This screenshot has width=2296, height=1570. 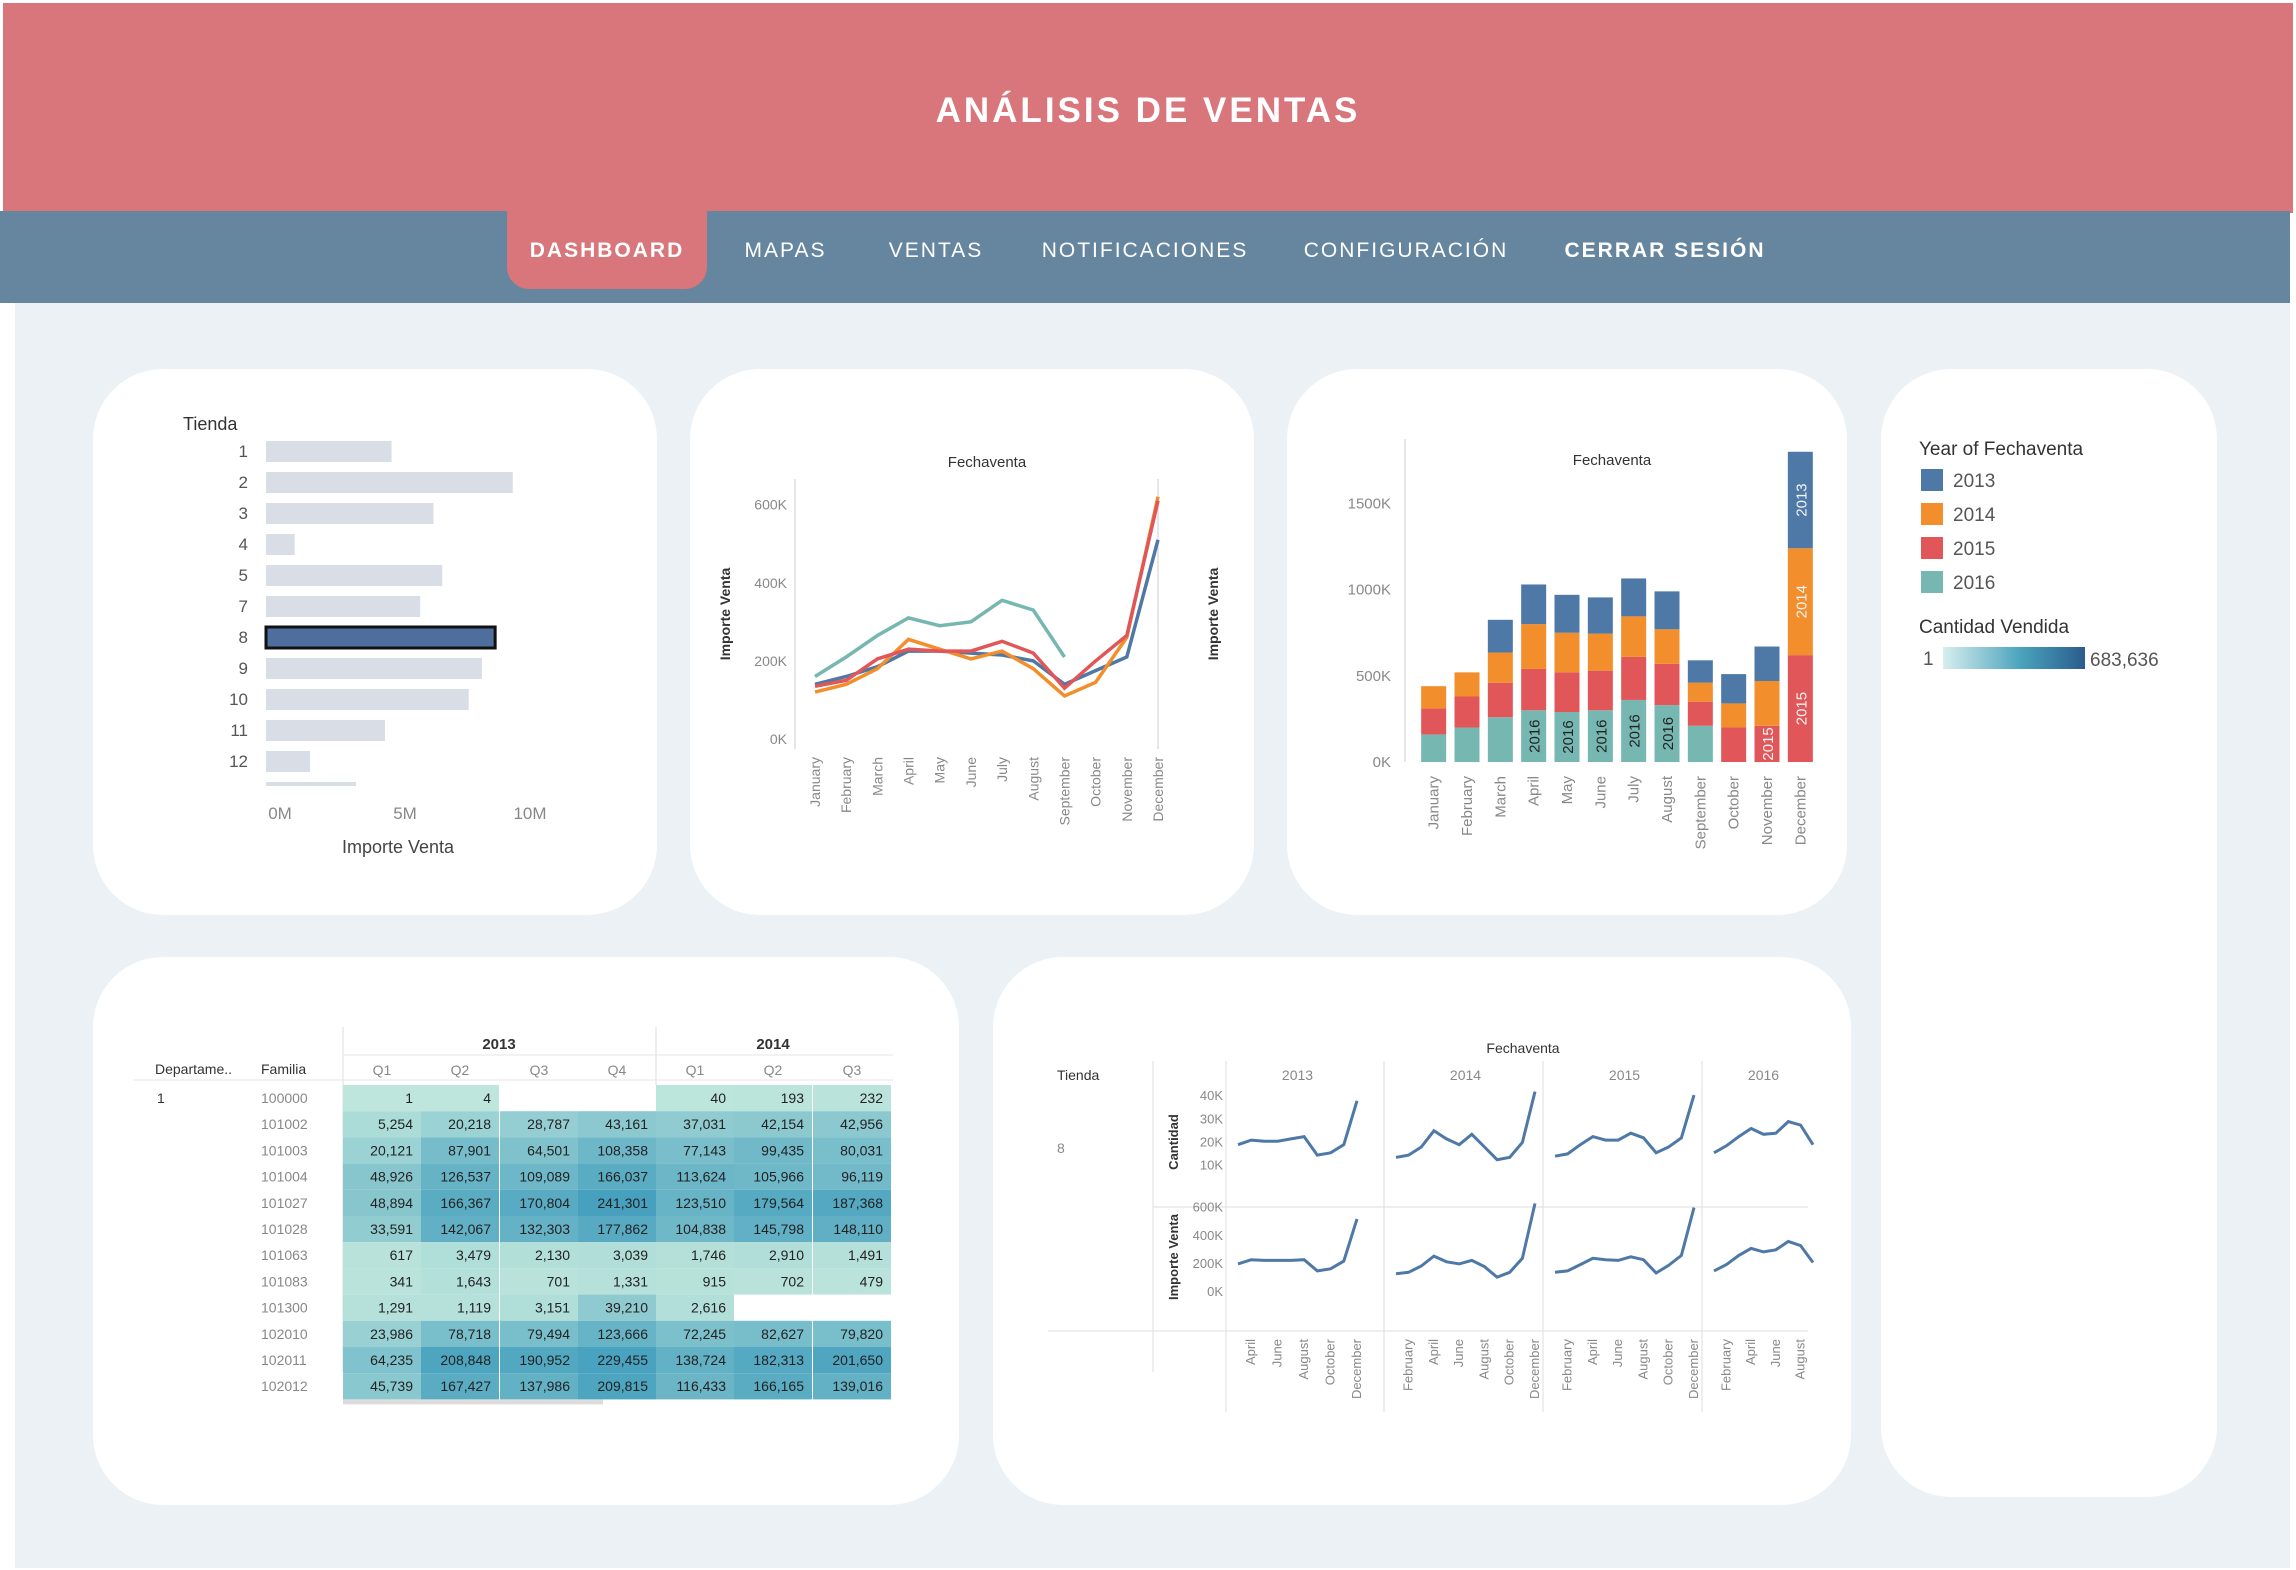 I want to click on table-cell-value: 23,986, so click(x=391, y=1334).